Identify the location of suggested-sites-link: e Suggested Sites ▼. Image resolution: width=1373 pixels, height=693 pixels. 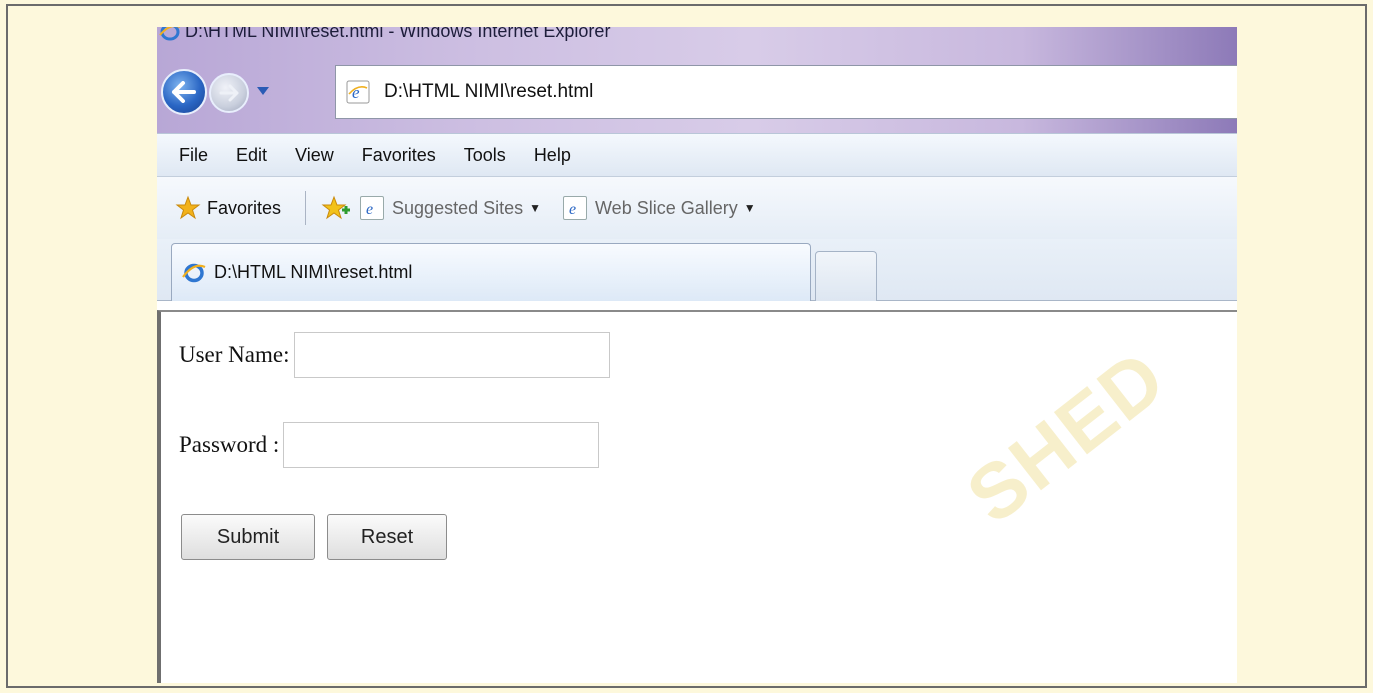
(450, 208).